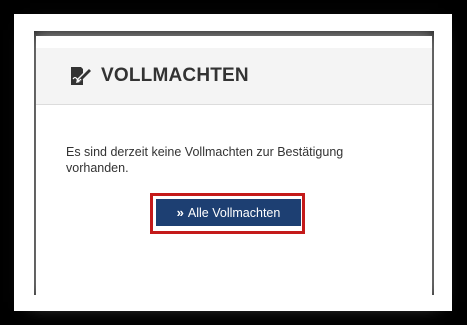 This screenshot has width=467, height=325. I want to click on panel-header: VOLLMACHTEN, so click(234, 76).